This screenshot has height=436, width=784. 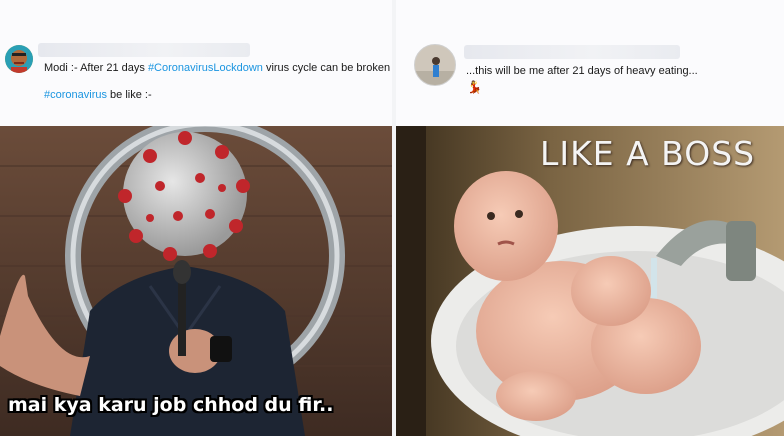 I want to click on hashtag-coronavirus: #coronavirus, so click(x=75, y=95).